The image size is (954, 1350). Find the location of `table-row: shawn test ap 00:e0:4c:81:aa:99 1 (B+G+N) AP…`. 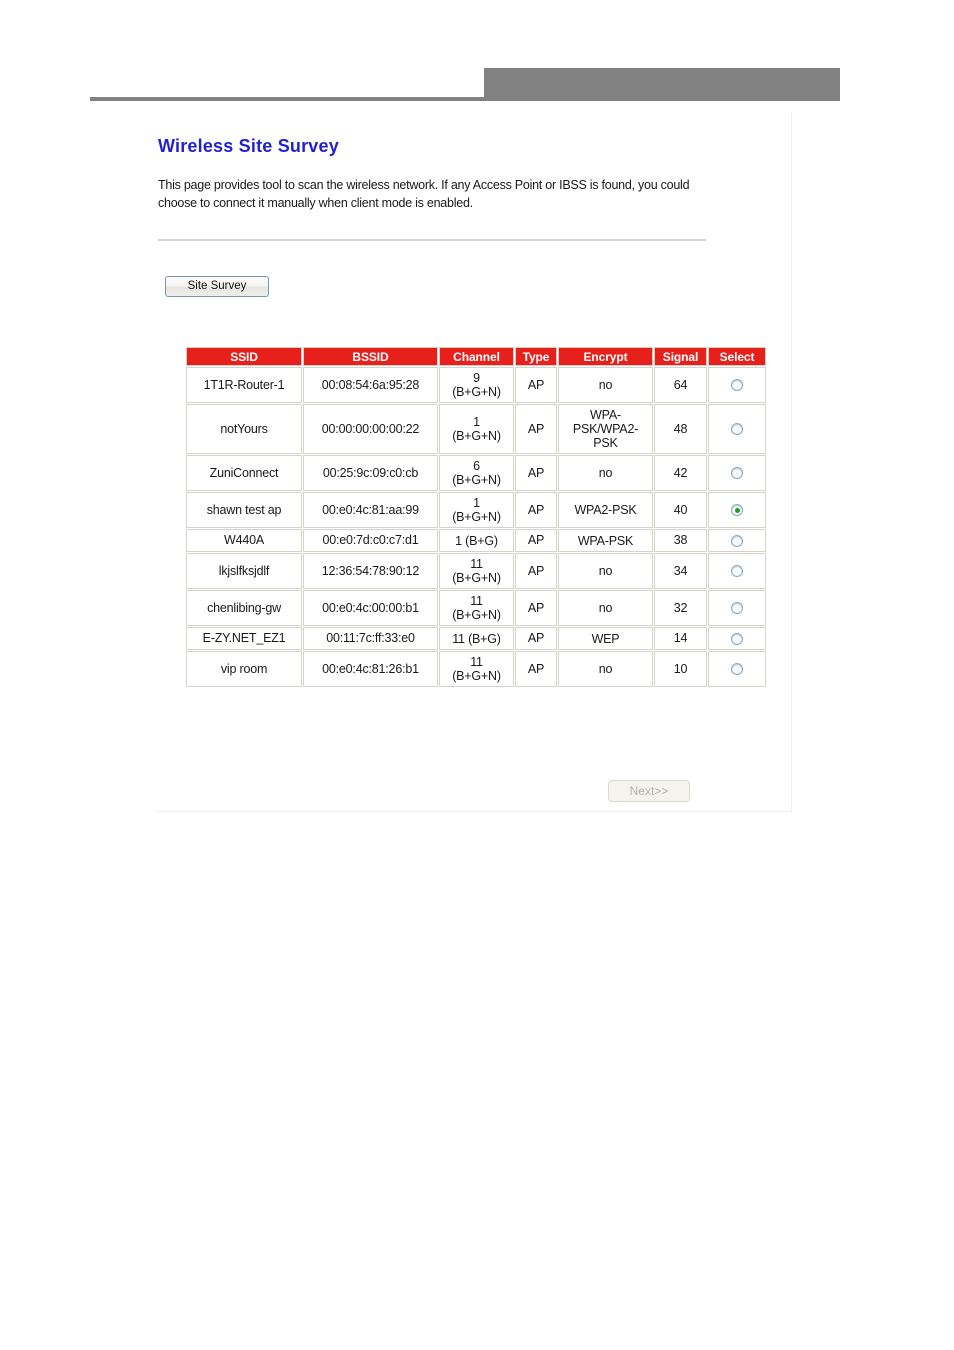

table-row: shawn test ap 00:e0:4c:81:aa:99 1 (B+G+N) AP… is located at coordinates (476, 510).